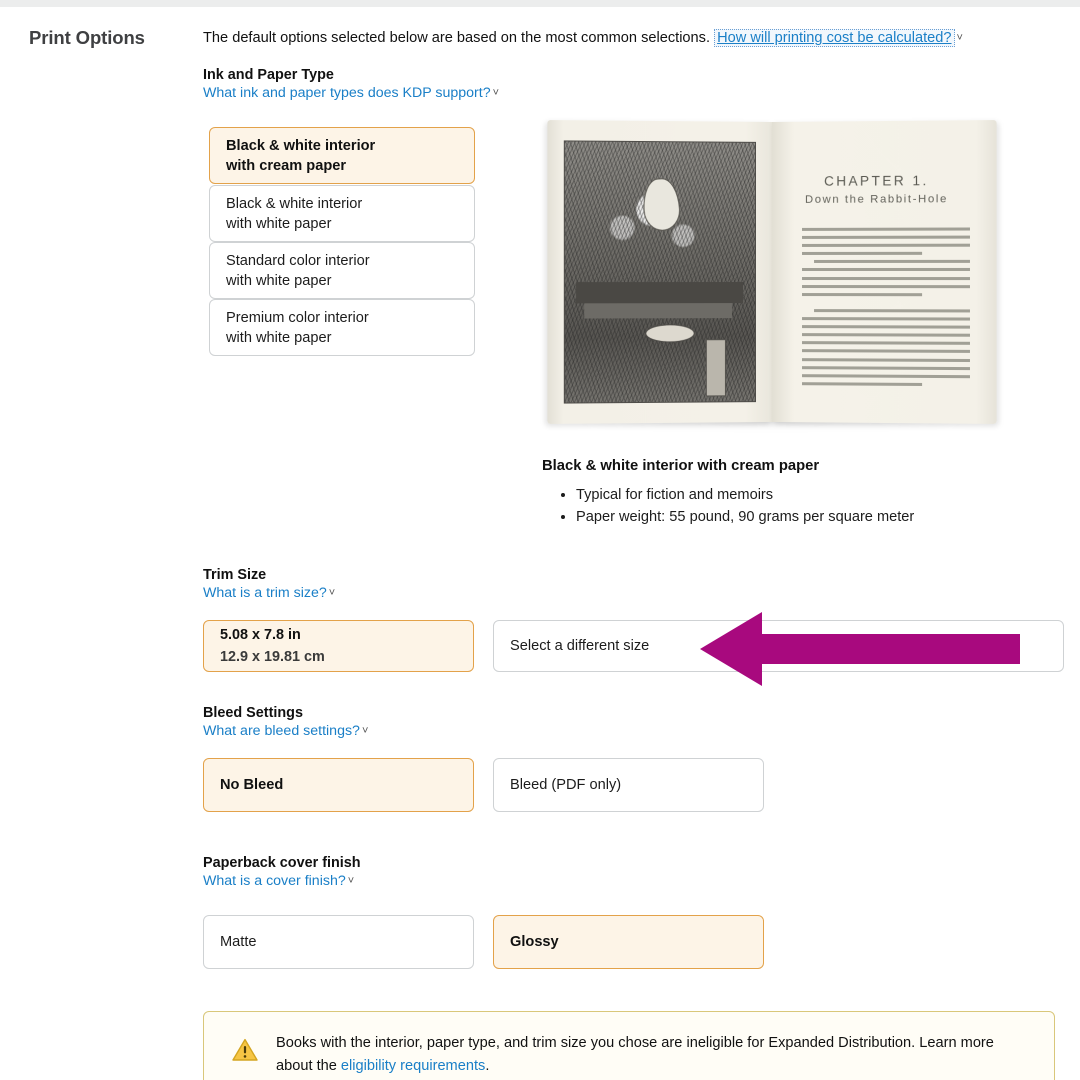 Image resolution: width=1080 pixels, height=1080 pixels. I want to click on ink-option-line2: with cream paper, so click(286, 165).